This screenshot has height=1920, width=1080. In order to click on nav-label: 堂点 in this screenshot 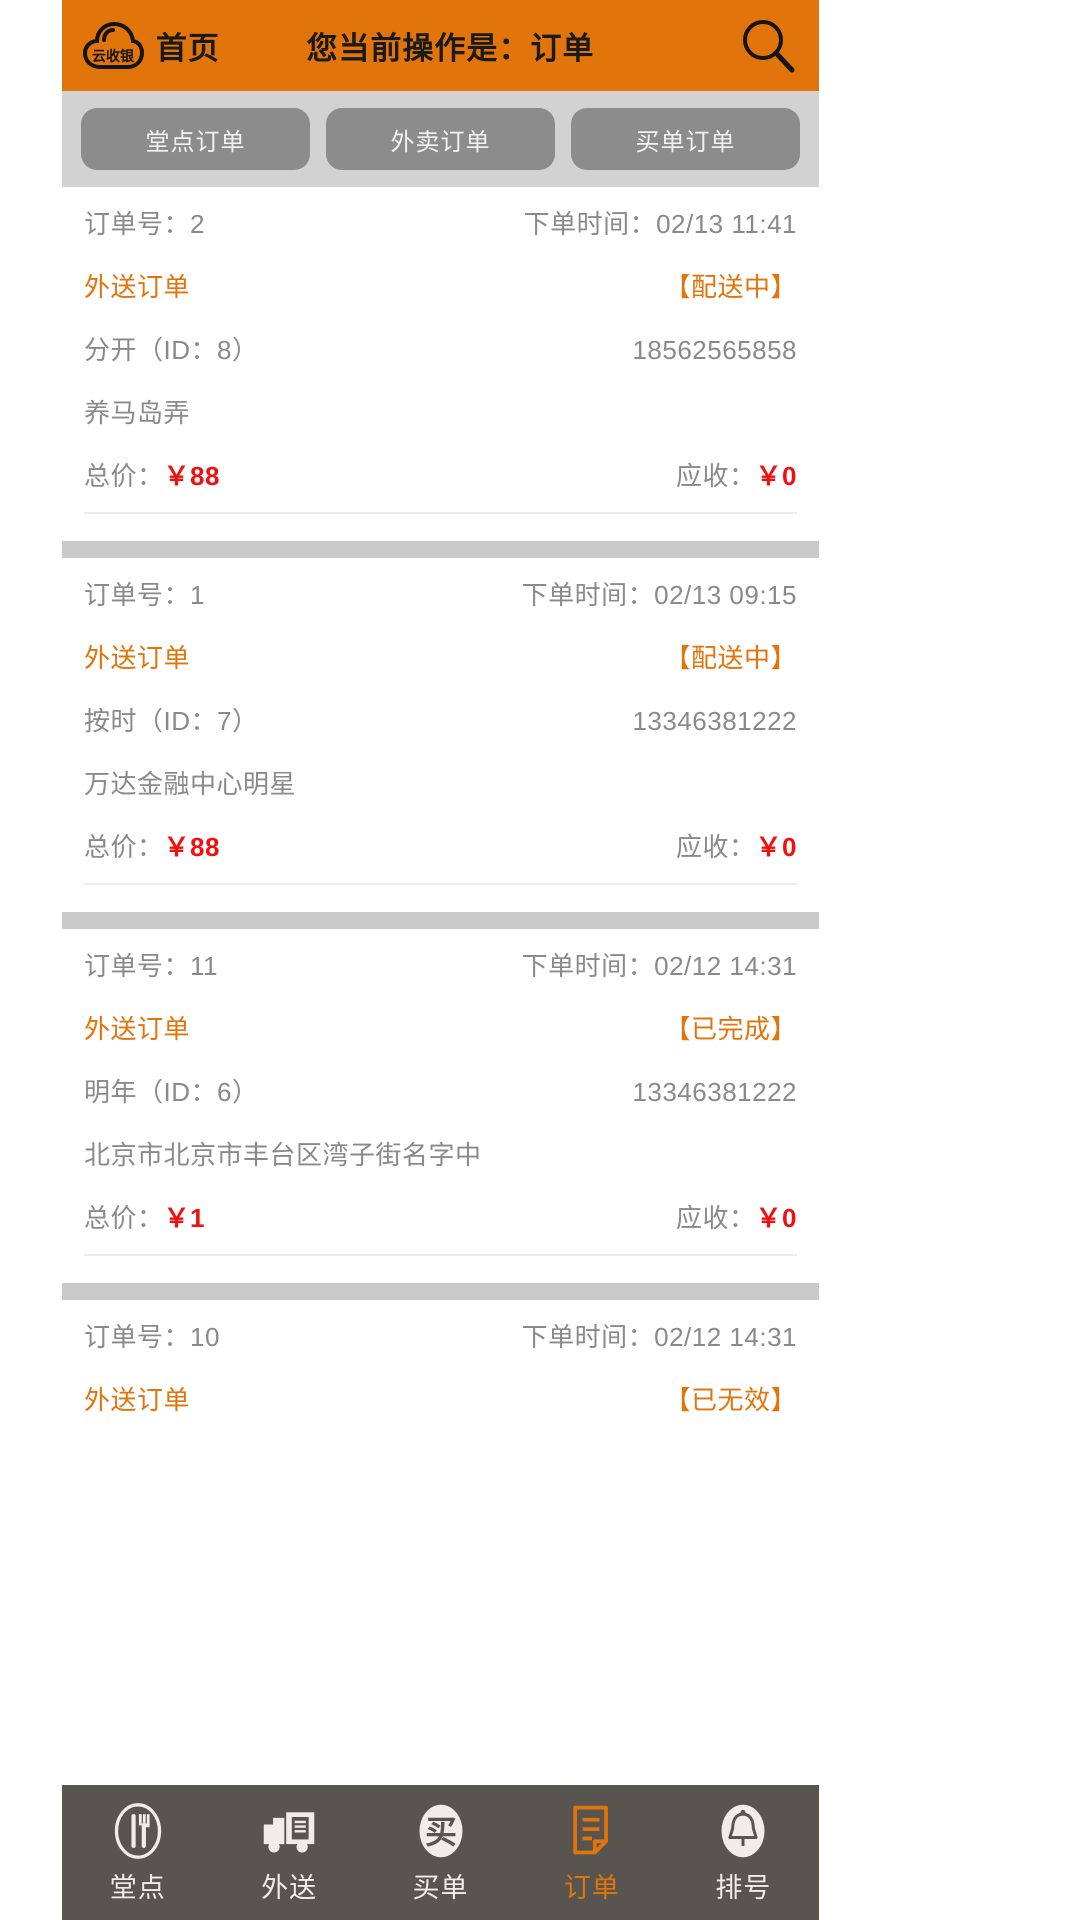, I will do `click(137, 1888)`.